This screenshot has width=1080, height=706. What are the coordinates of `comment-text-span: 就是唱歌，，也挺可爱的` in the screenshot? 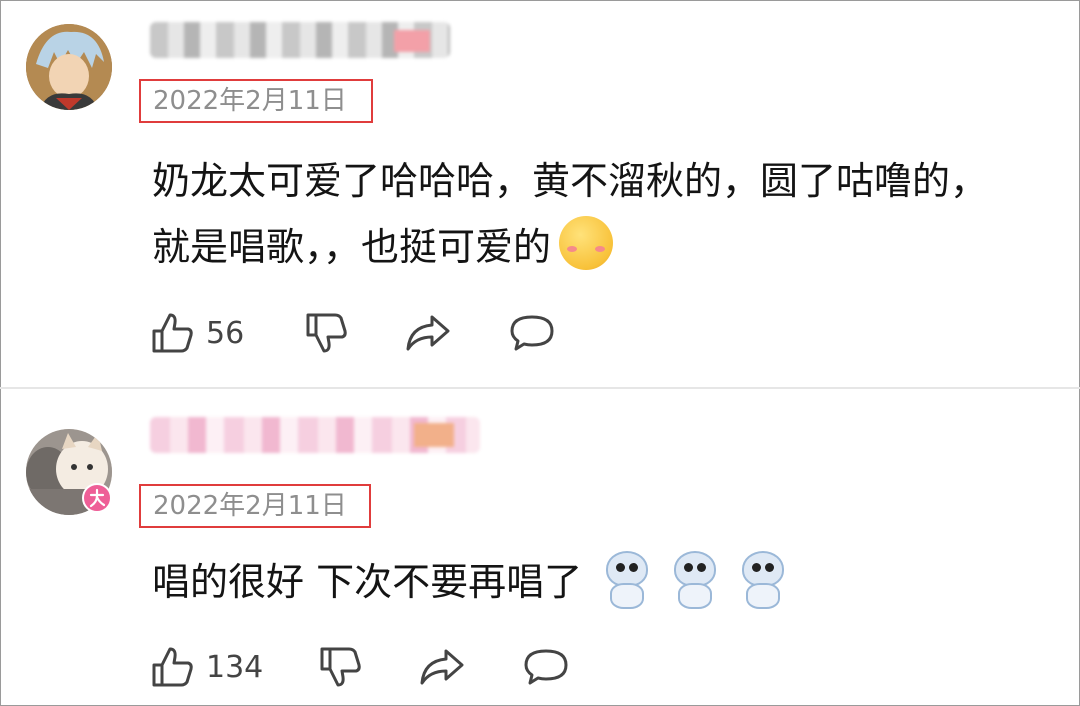 It's located at (352, 247).